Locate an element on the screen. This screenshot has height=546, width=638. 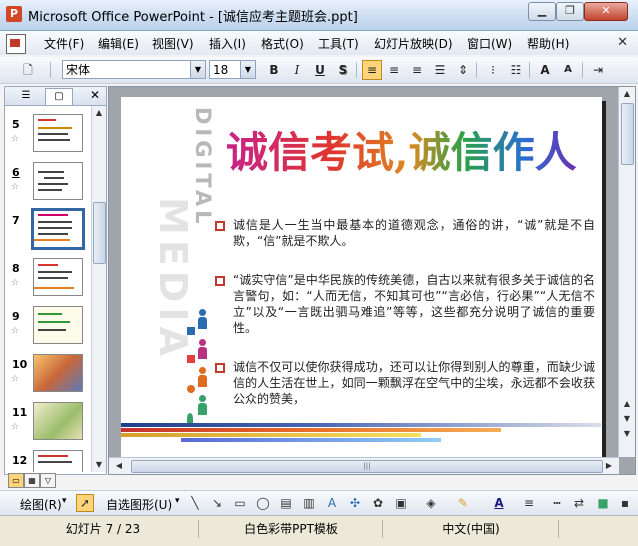
document-icon is located at coordinates (16, 44).